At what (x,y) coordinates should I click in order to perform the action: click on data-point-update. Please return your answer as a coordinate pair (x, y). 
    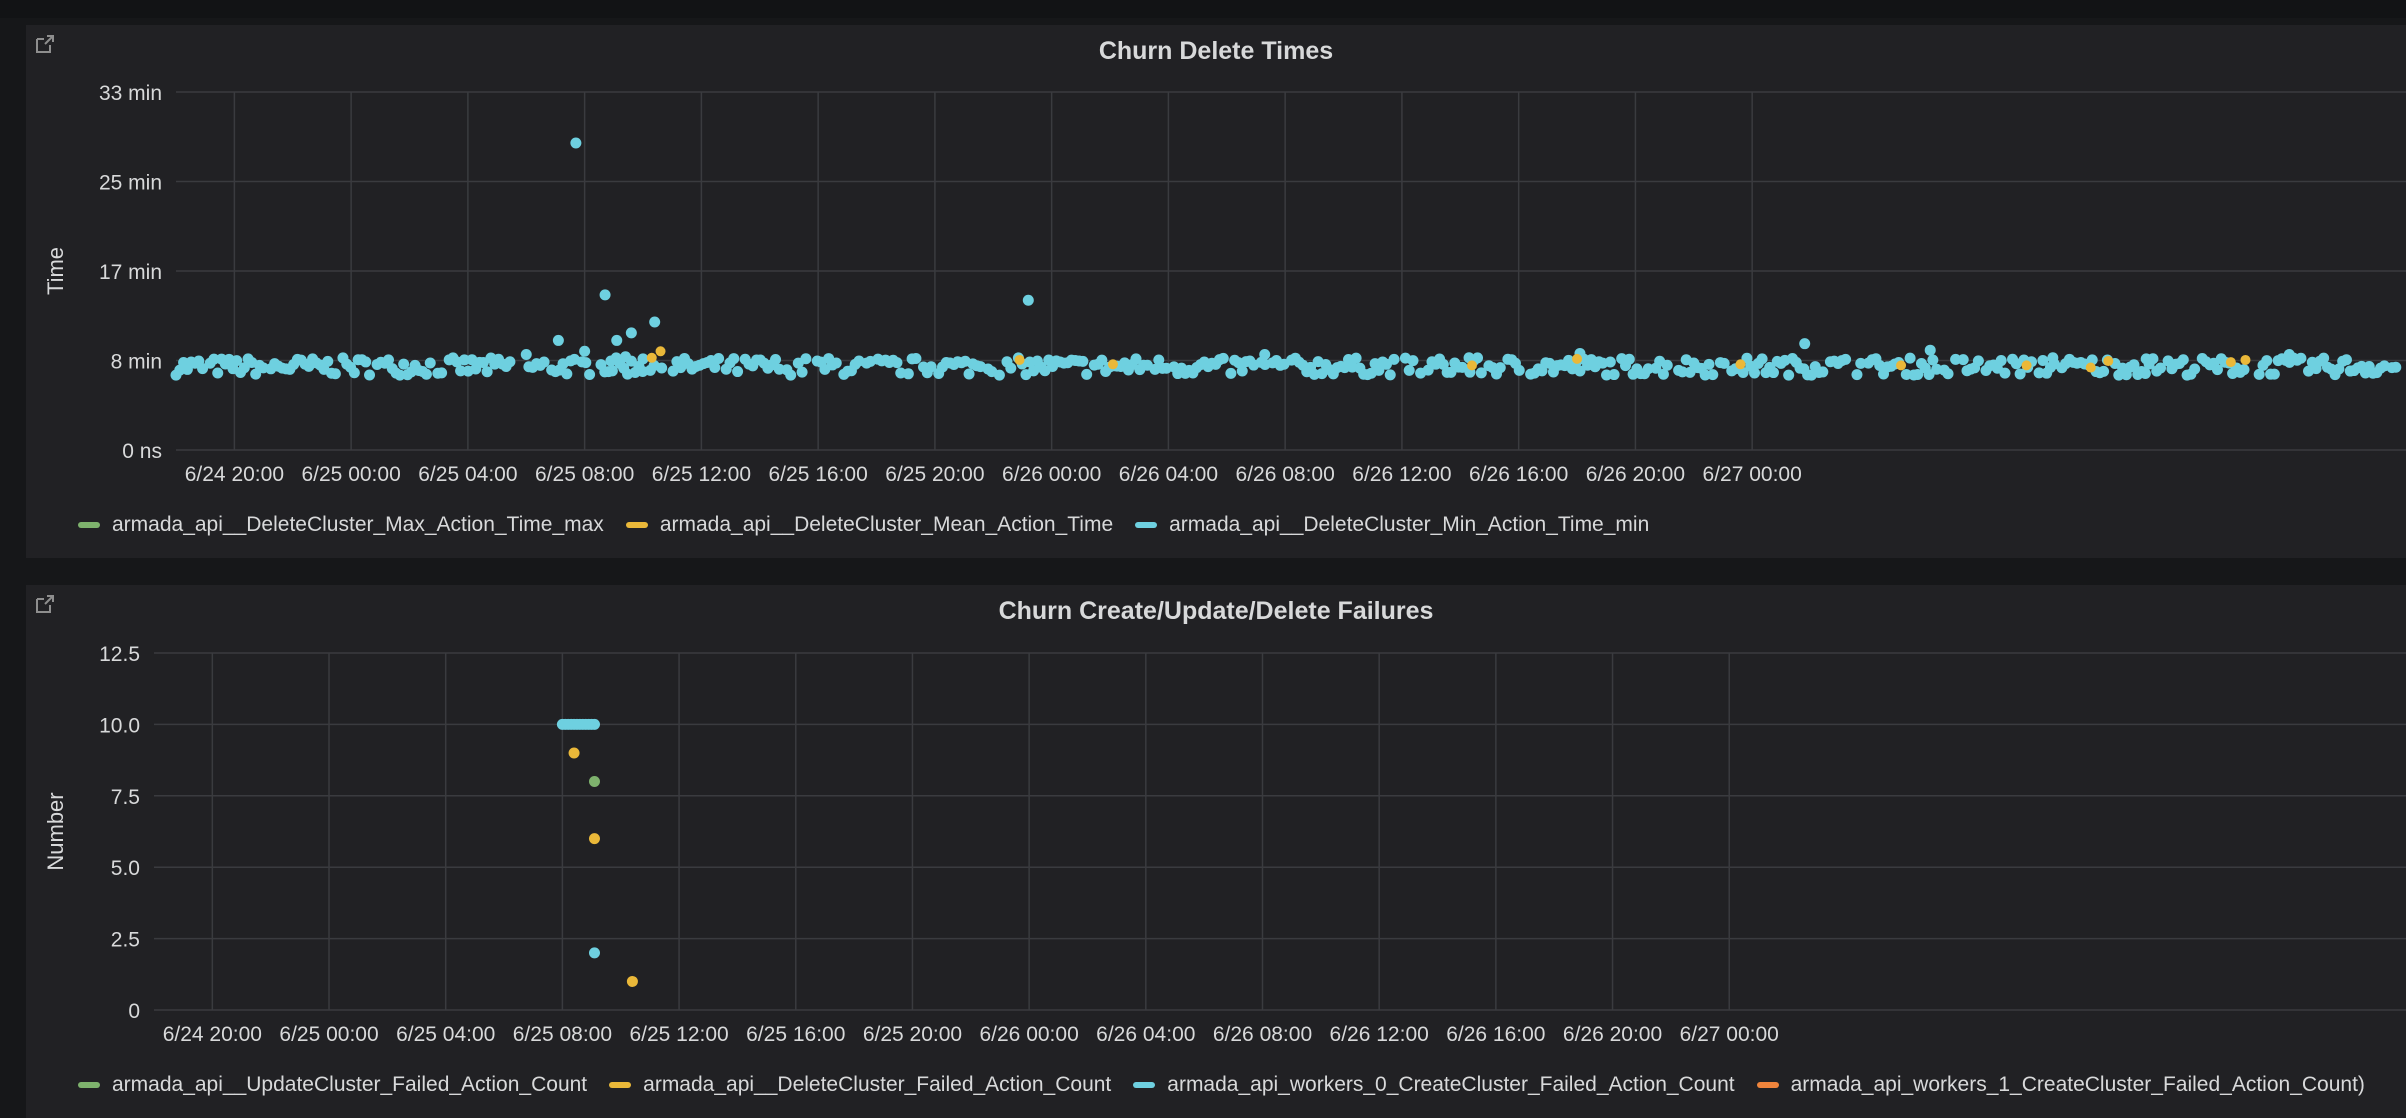
    Looking at the image, I should click on (594, 782).